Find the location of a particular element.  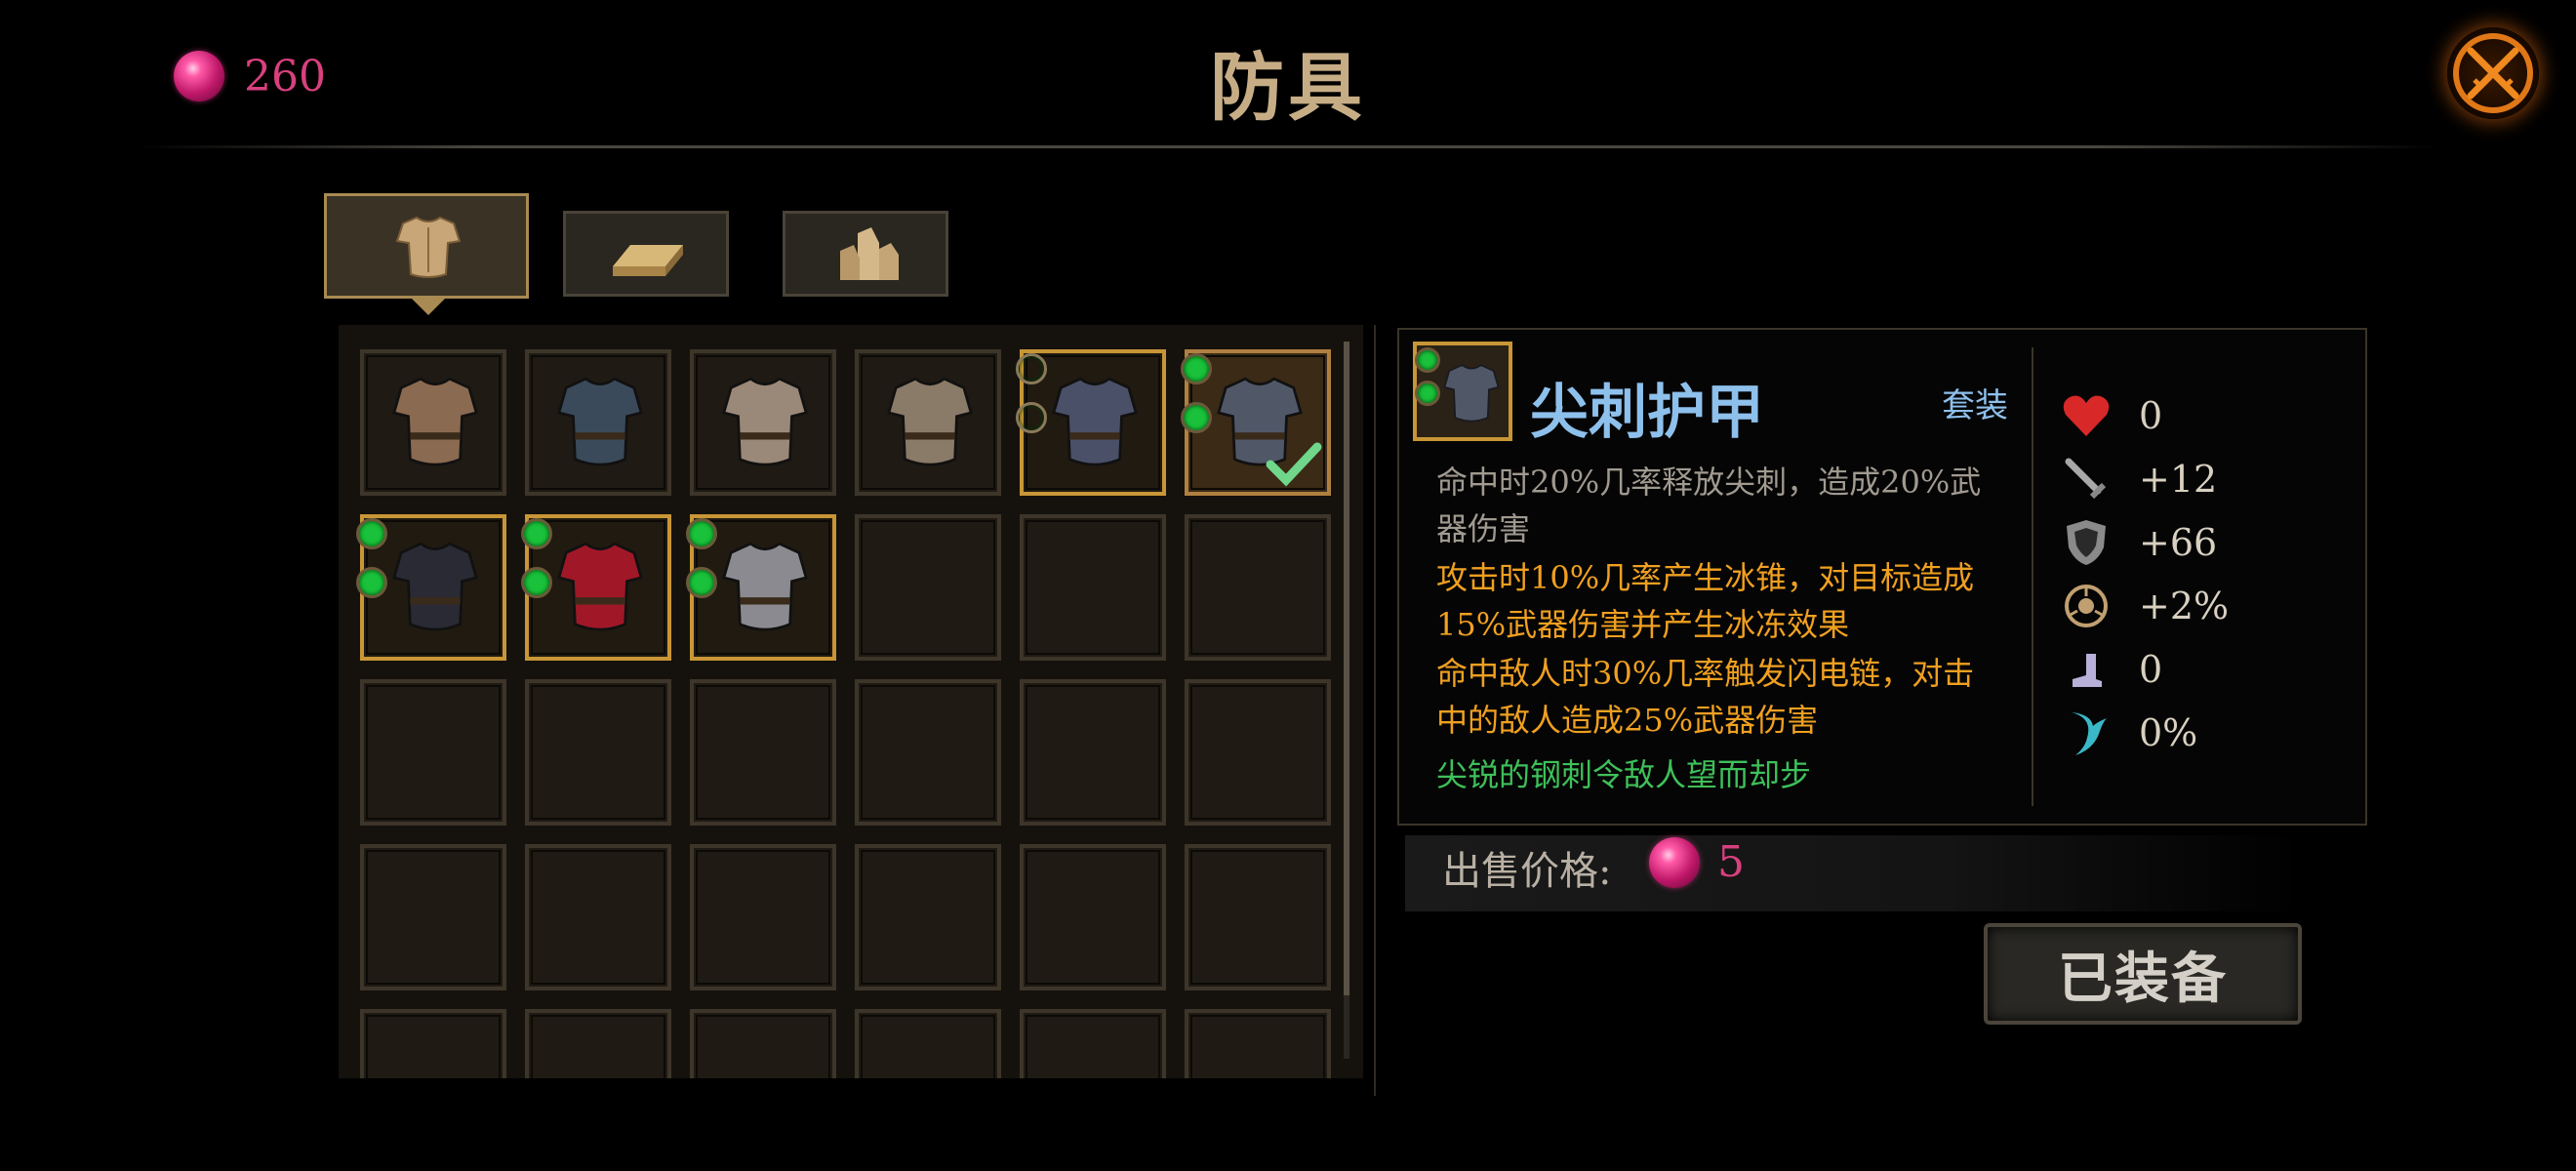

stat-health-value: 0 is located at coordinates (2151, 415).